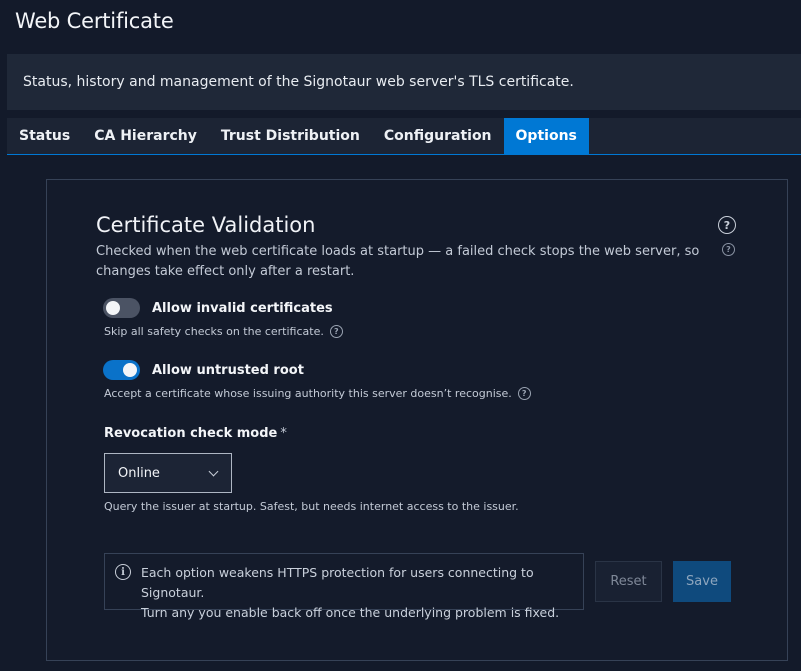 The height and width of the screenshot is (671, 801). What do you see at coordinates (290, 136) in the screenshot?
I see `tab-trust-distribution: Trust Distribution` at bounding box center [290, 136].